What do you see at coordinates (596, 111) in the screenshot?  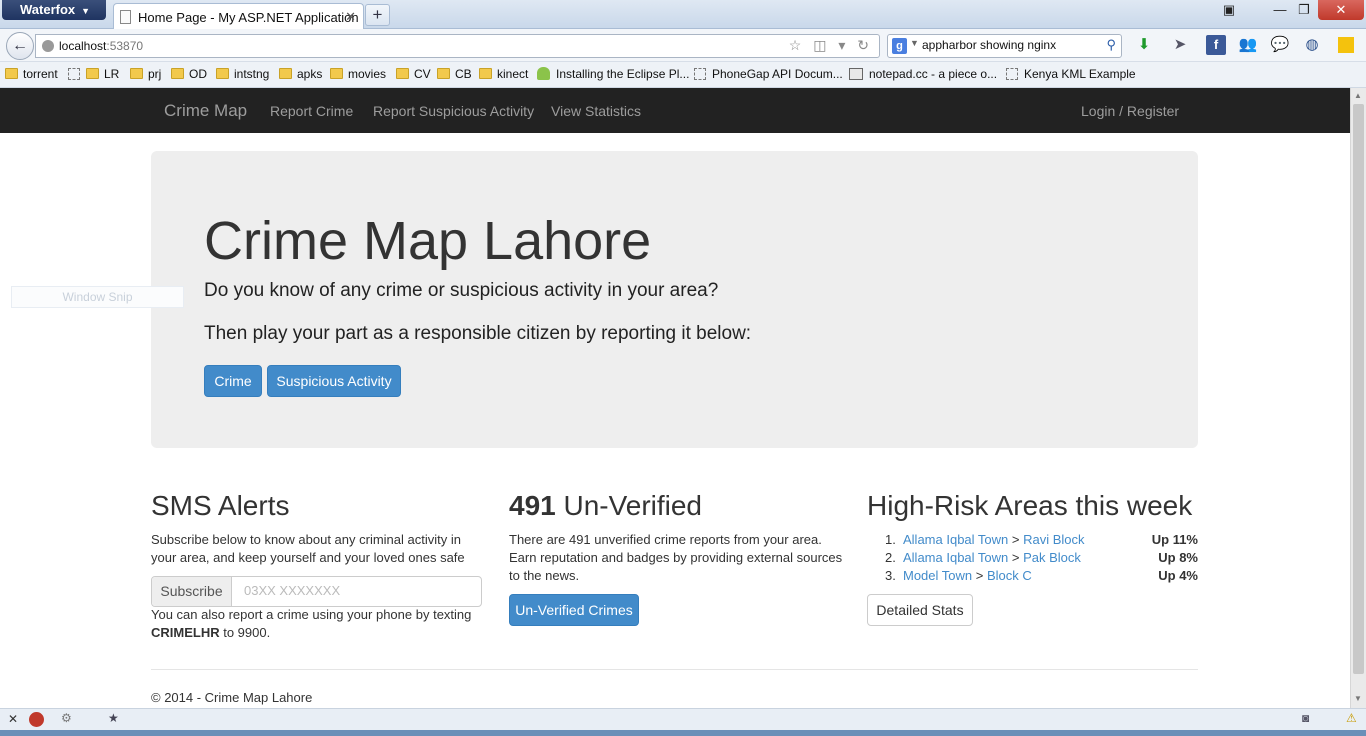 I see `nav-view-statistics: View Statistics` at bounding box center [596, 111].